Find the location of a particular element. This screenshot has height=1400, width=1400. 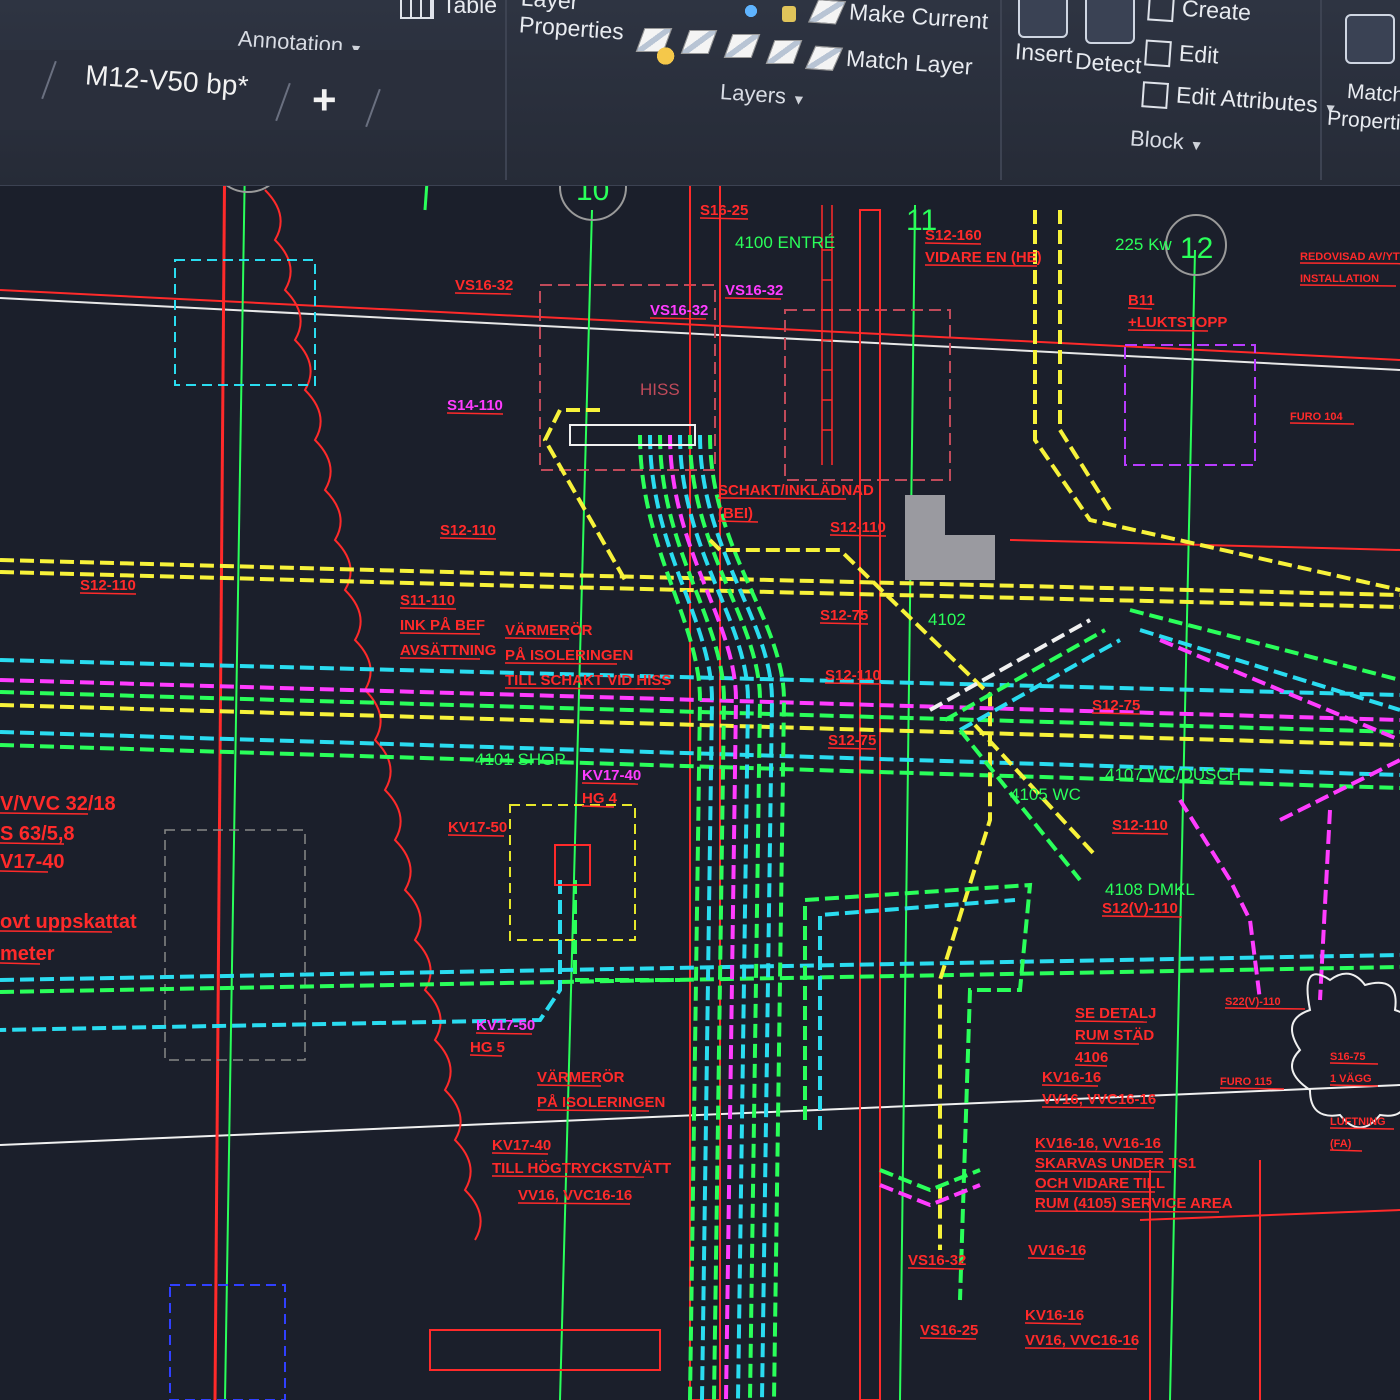

pipe-annotation-label: VS16-32 is located at coordinates (937, 1260).